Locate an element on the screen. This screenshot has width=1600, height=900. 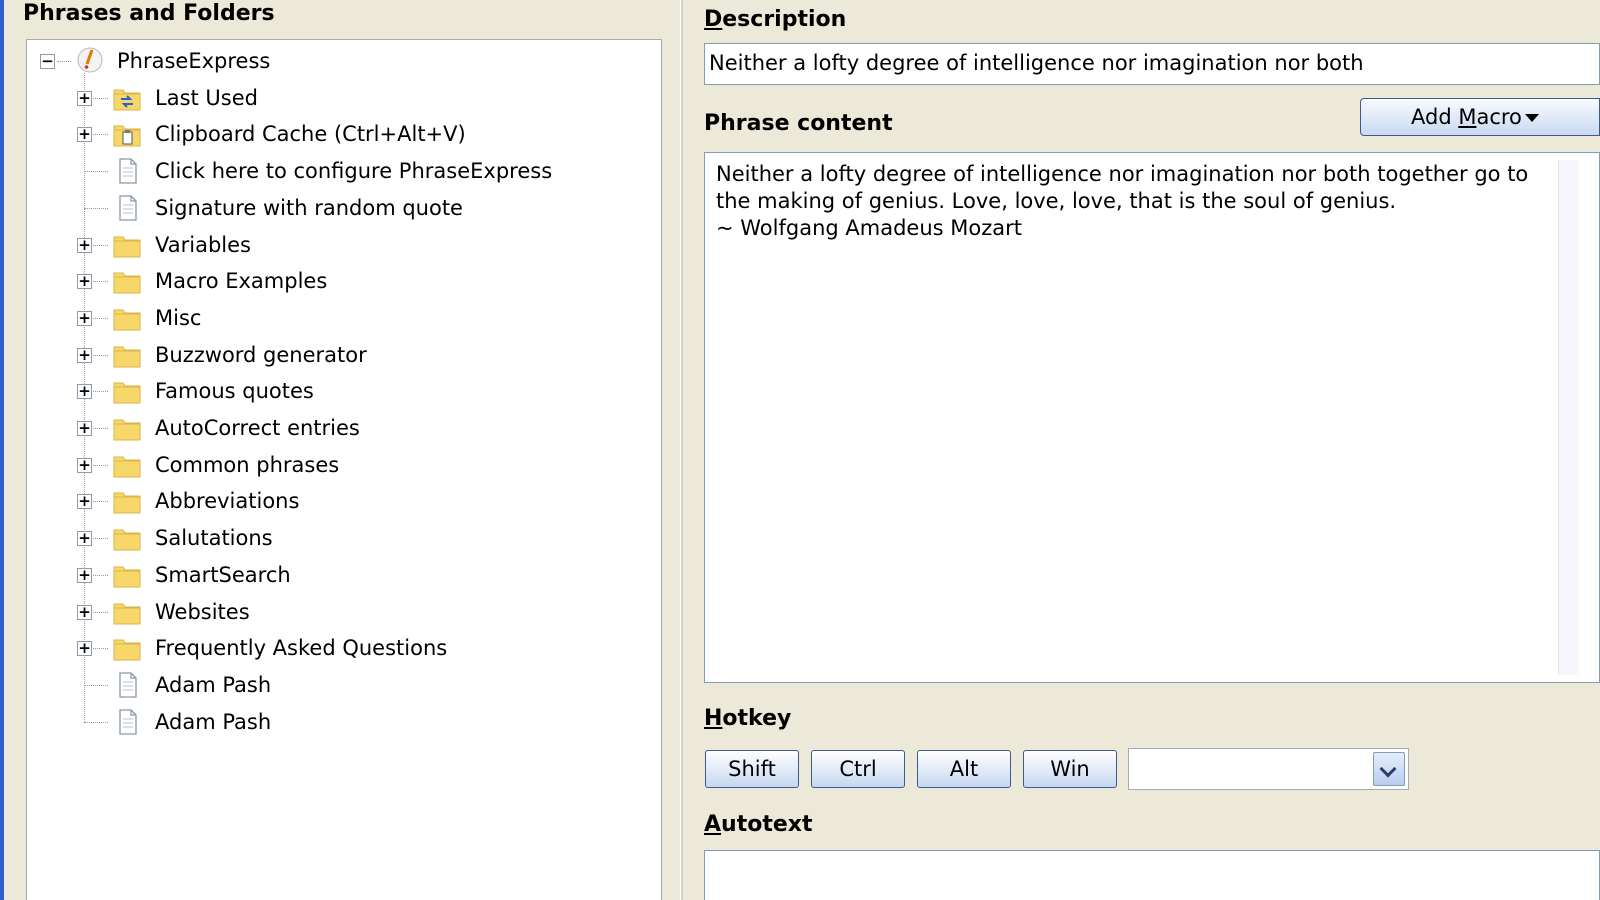
hotkey-key-select is located at coordinates (1268, 769).